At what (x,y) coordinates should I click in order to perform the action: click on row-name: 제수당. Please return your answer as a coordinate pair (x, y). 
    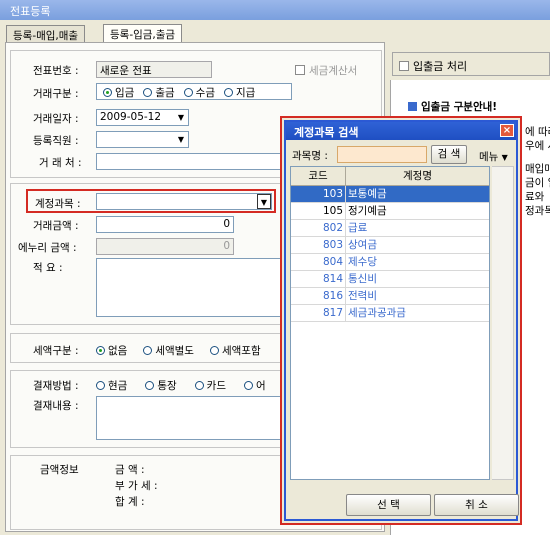
    Looking at the image, I should click on (362, 262).